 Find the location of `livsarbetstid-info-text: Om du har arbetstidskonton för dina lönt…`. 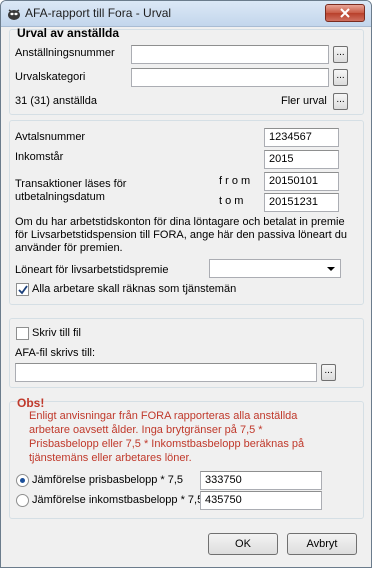

livsarbetstid-info-text: Om du har arbetstidskonton för dina lönt… is located at coordinates (181, 235).